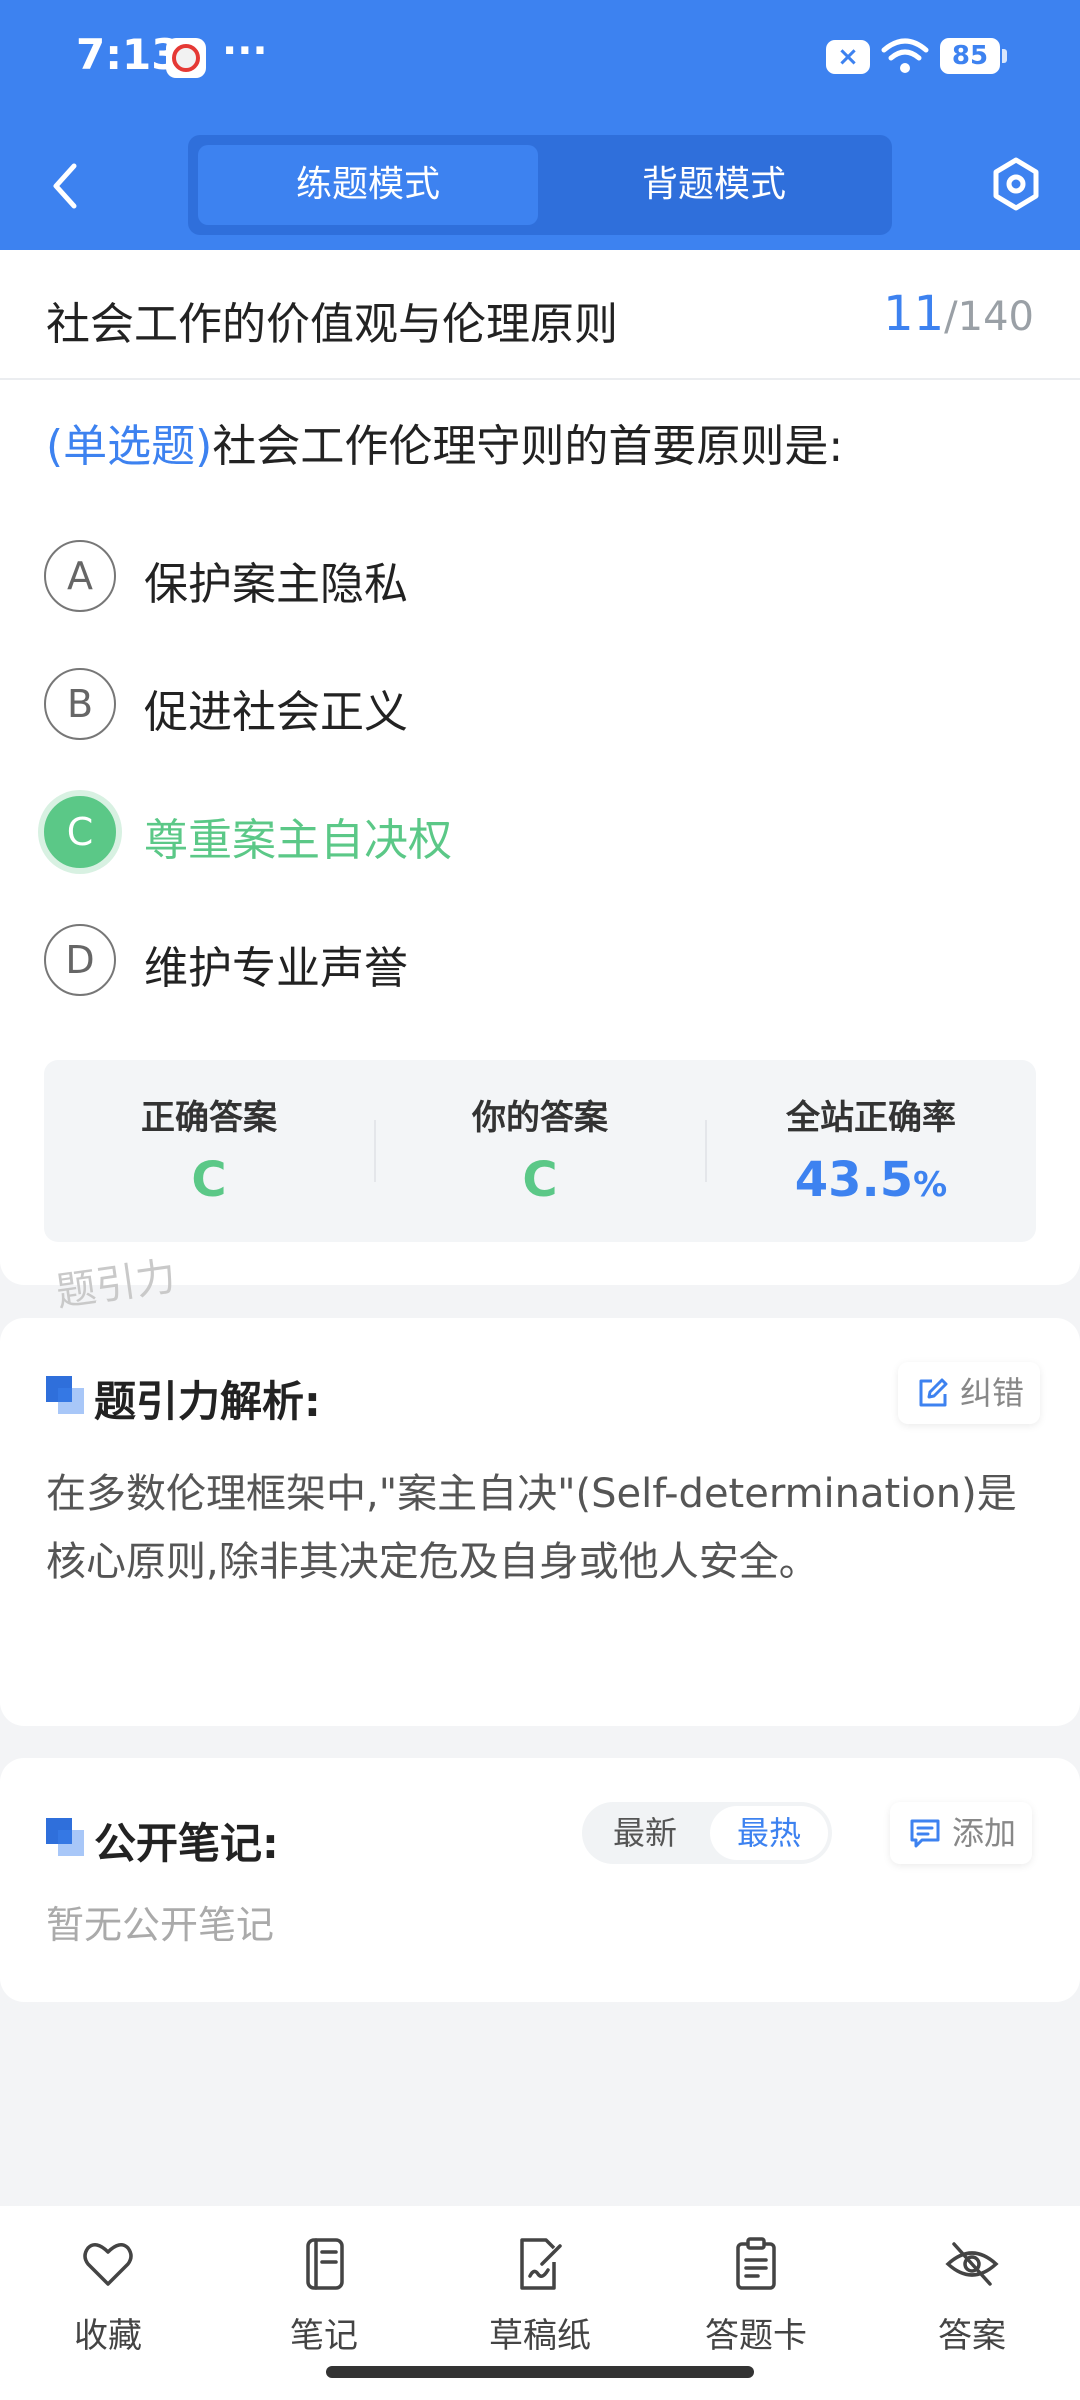  I want to click on option-b: B 促进社会正义, so click(534, 704).